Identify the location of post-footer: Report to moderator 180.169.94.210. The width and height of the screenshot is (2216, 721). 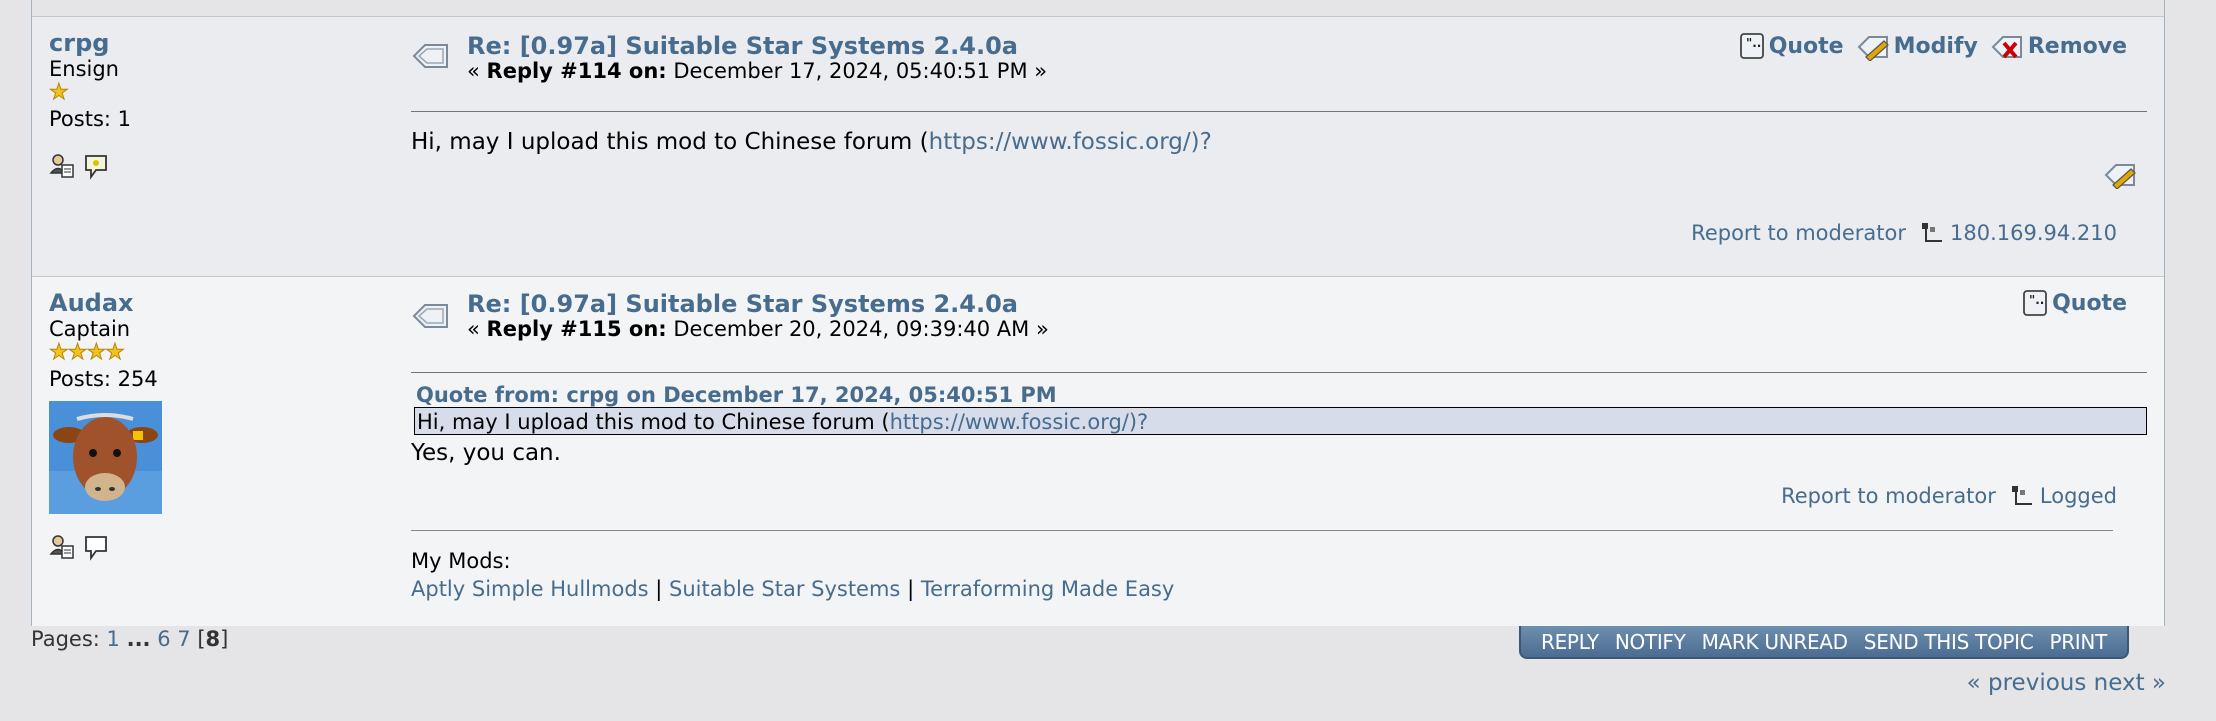
(1904, 233).